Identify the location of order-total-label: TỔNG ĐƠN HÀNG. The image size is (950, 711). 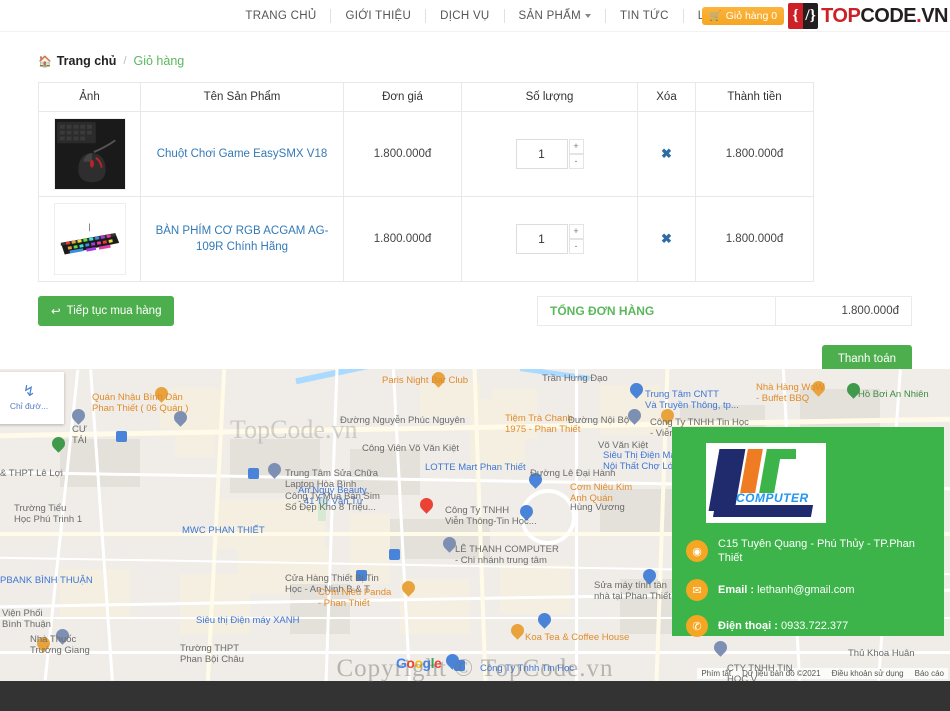
(657, 311).